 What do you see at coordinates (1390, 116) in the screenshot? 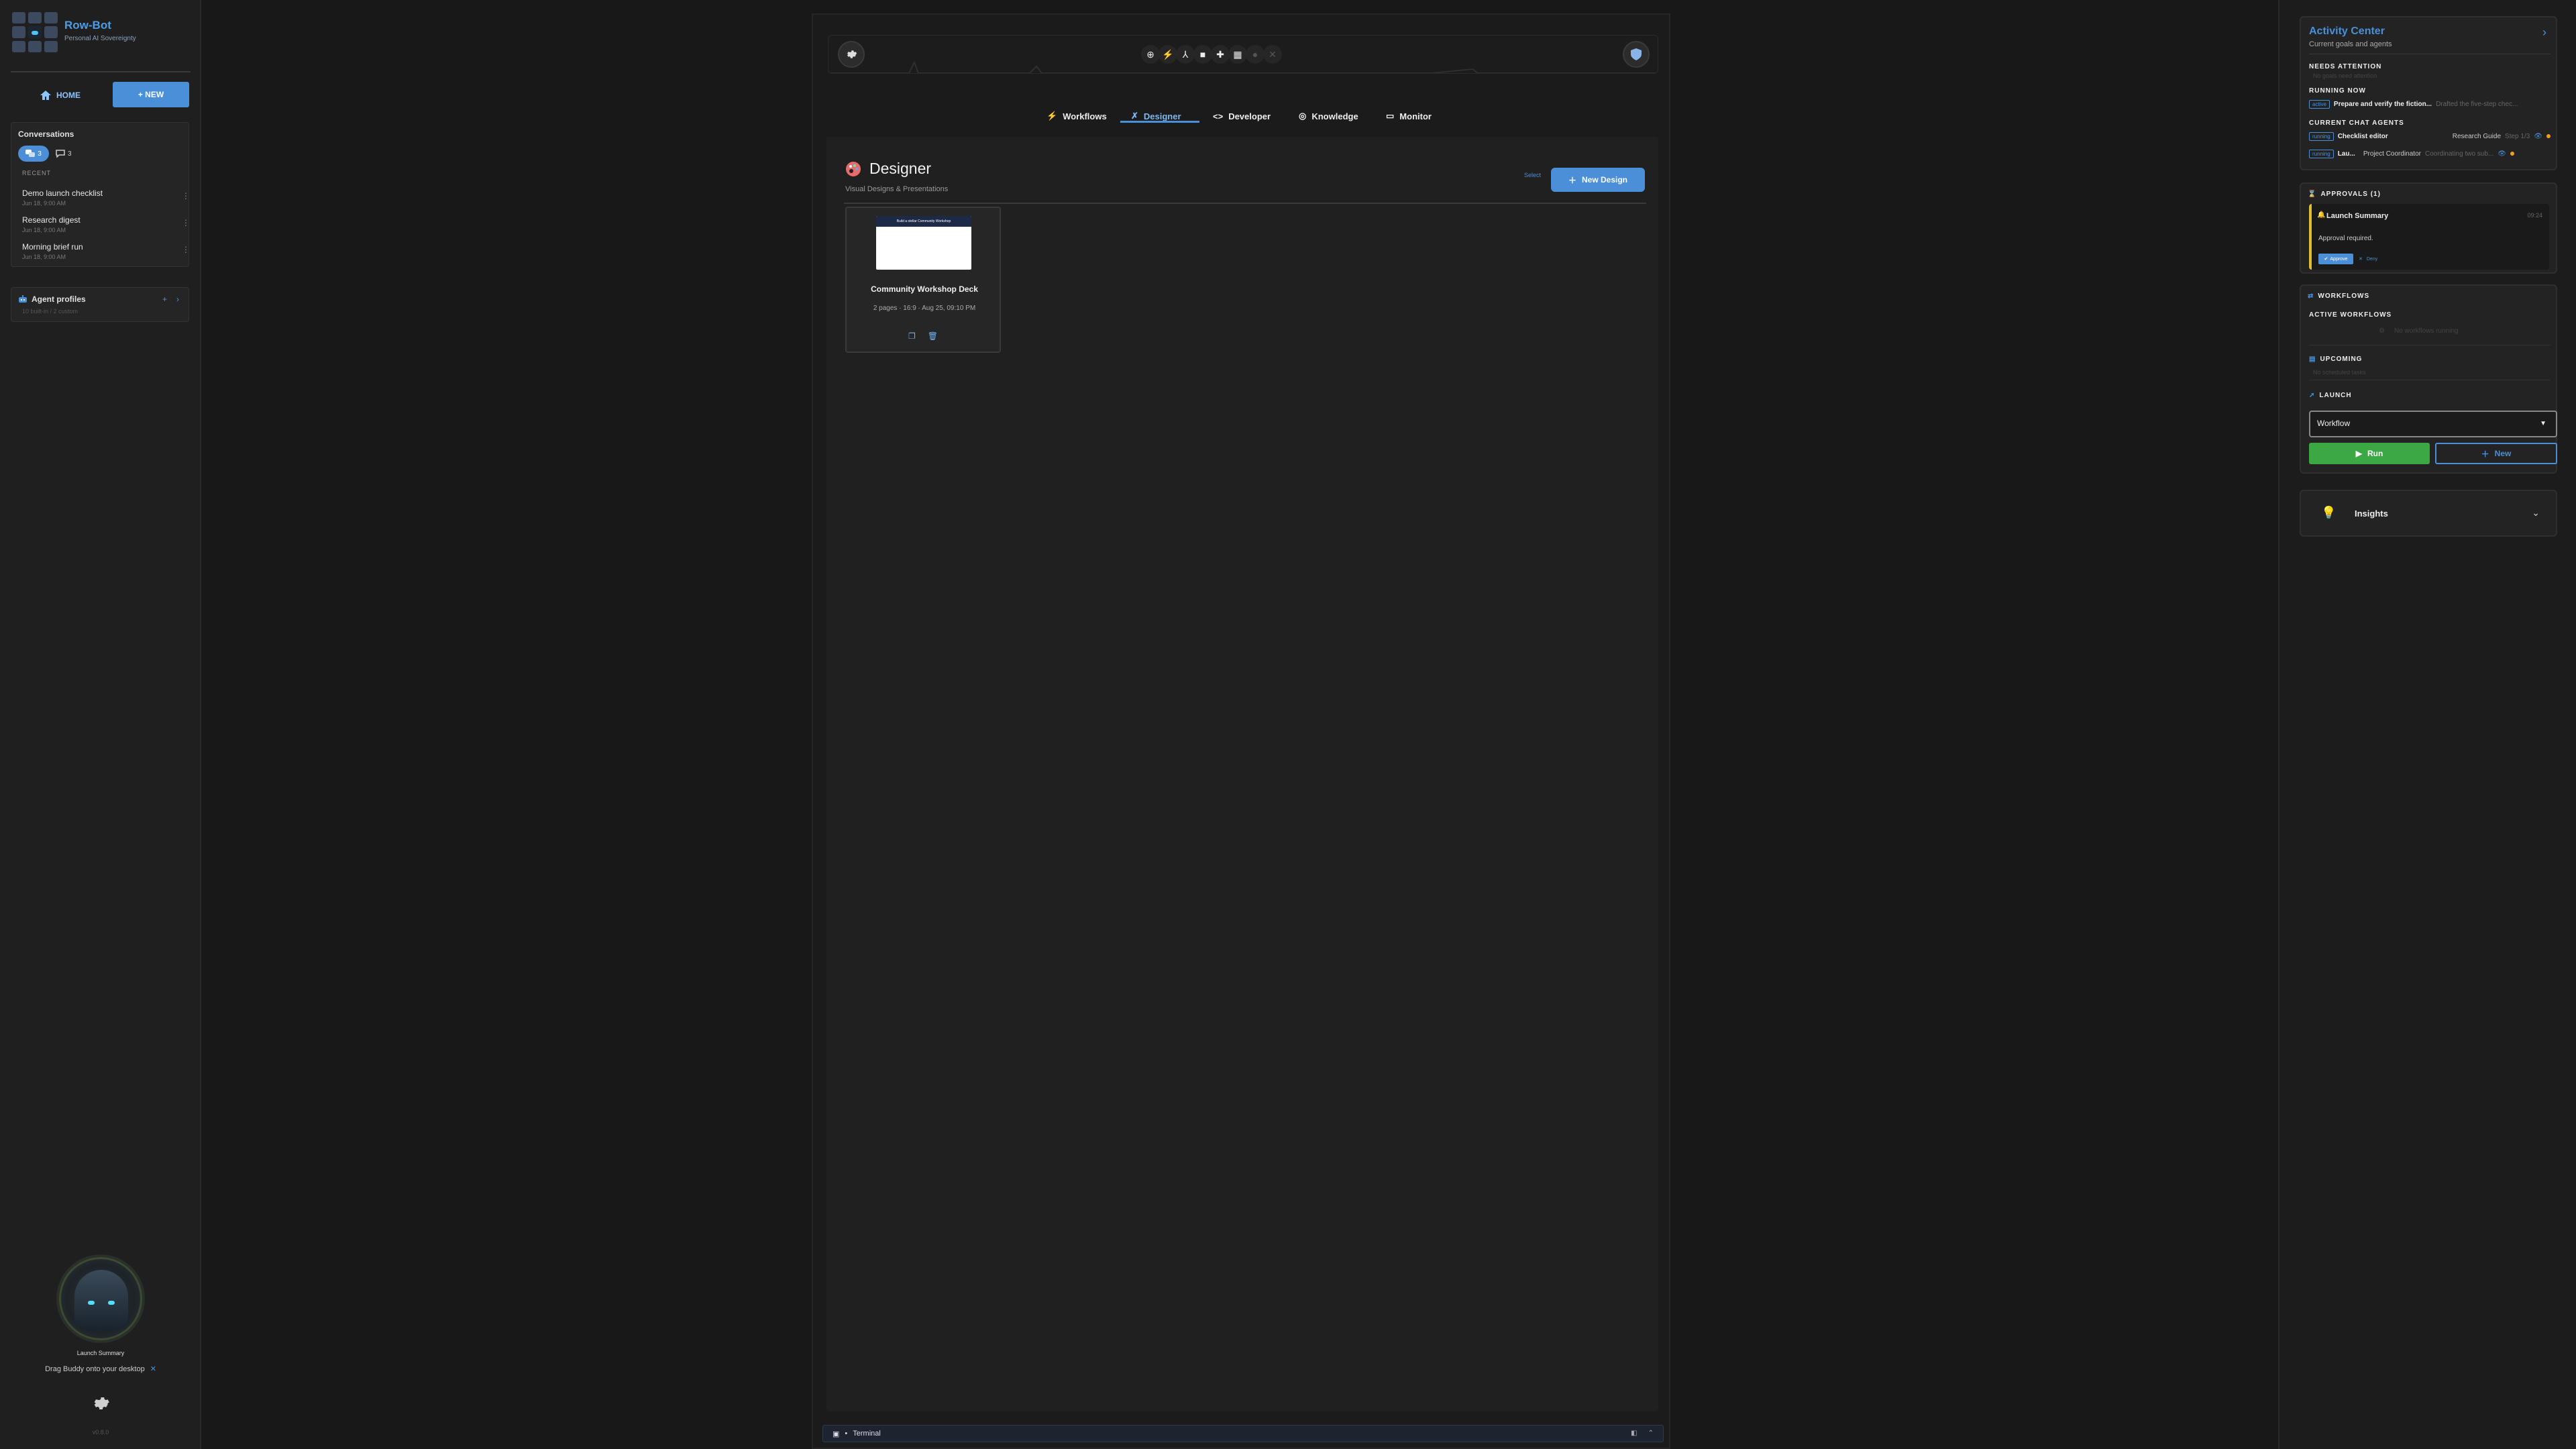
I see `monitor-icon: ▭` at bounding box center [1390, 116].